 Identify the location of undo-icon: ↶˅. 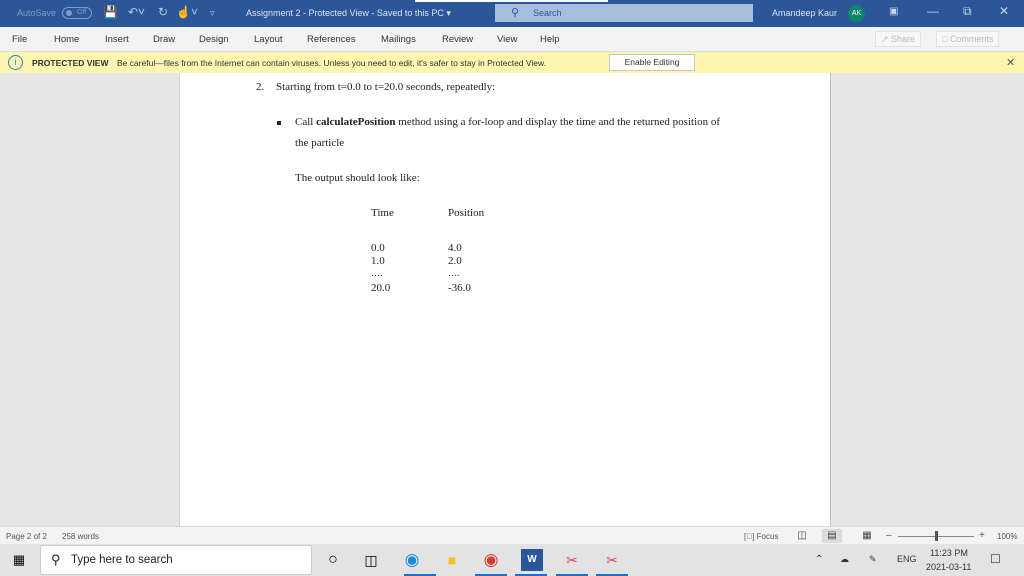
(136, 12).